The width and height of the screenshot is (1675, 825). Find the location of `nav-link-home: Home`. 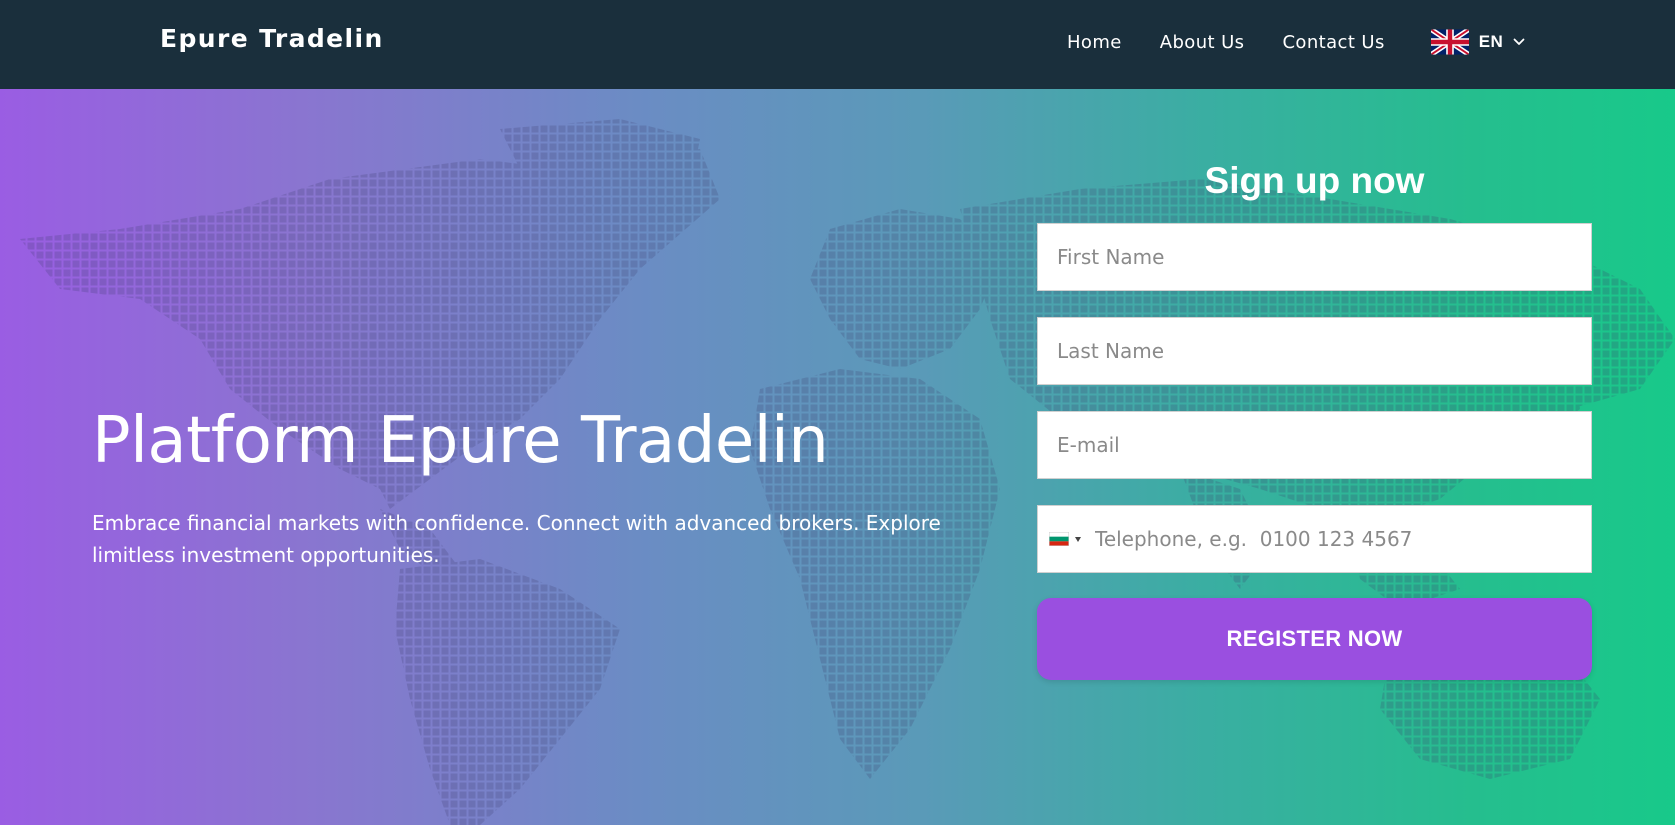

nav-link-home: Home is located at coordinates (1094, 42).